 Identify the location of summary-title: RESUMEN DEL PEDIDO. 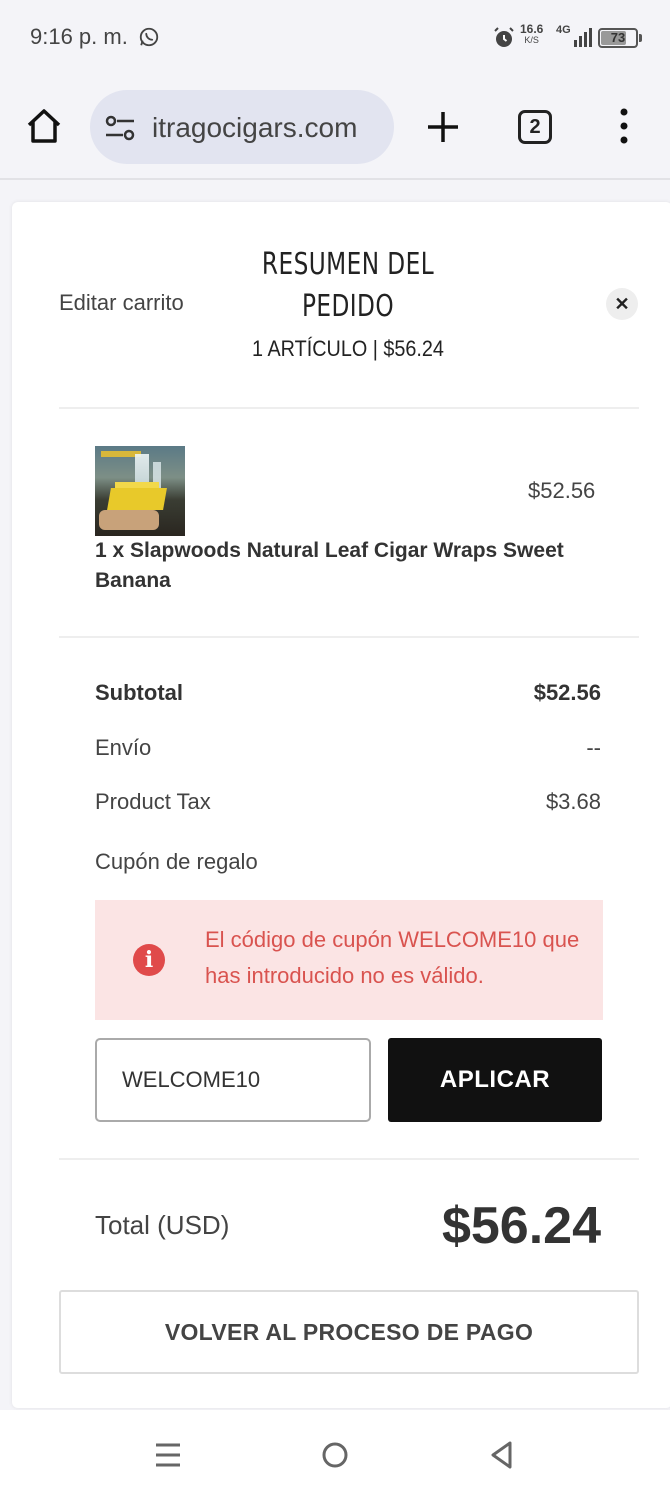
(348, 285).